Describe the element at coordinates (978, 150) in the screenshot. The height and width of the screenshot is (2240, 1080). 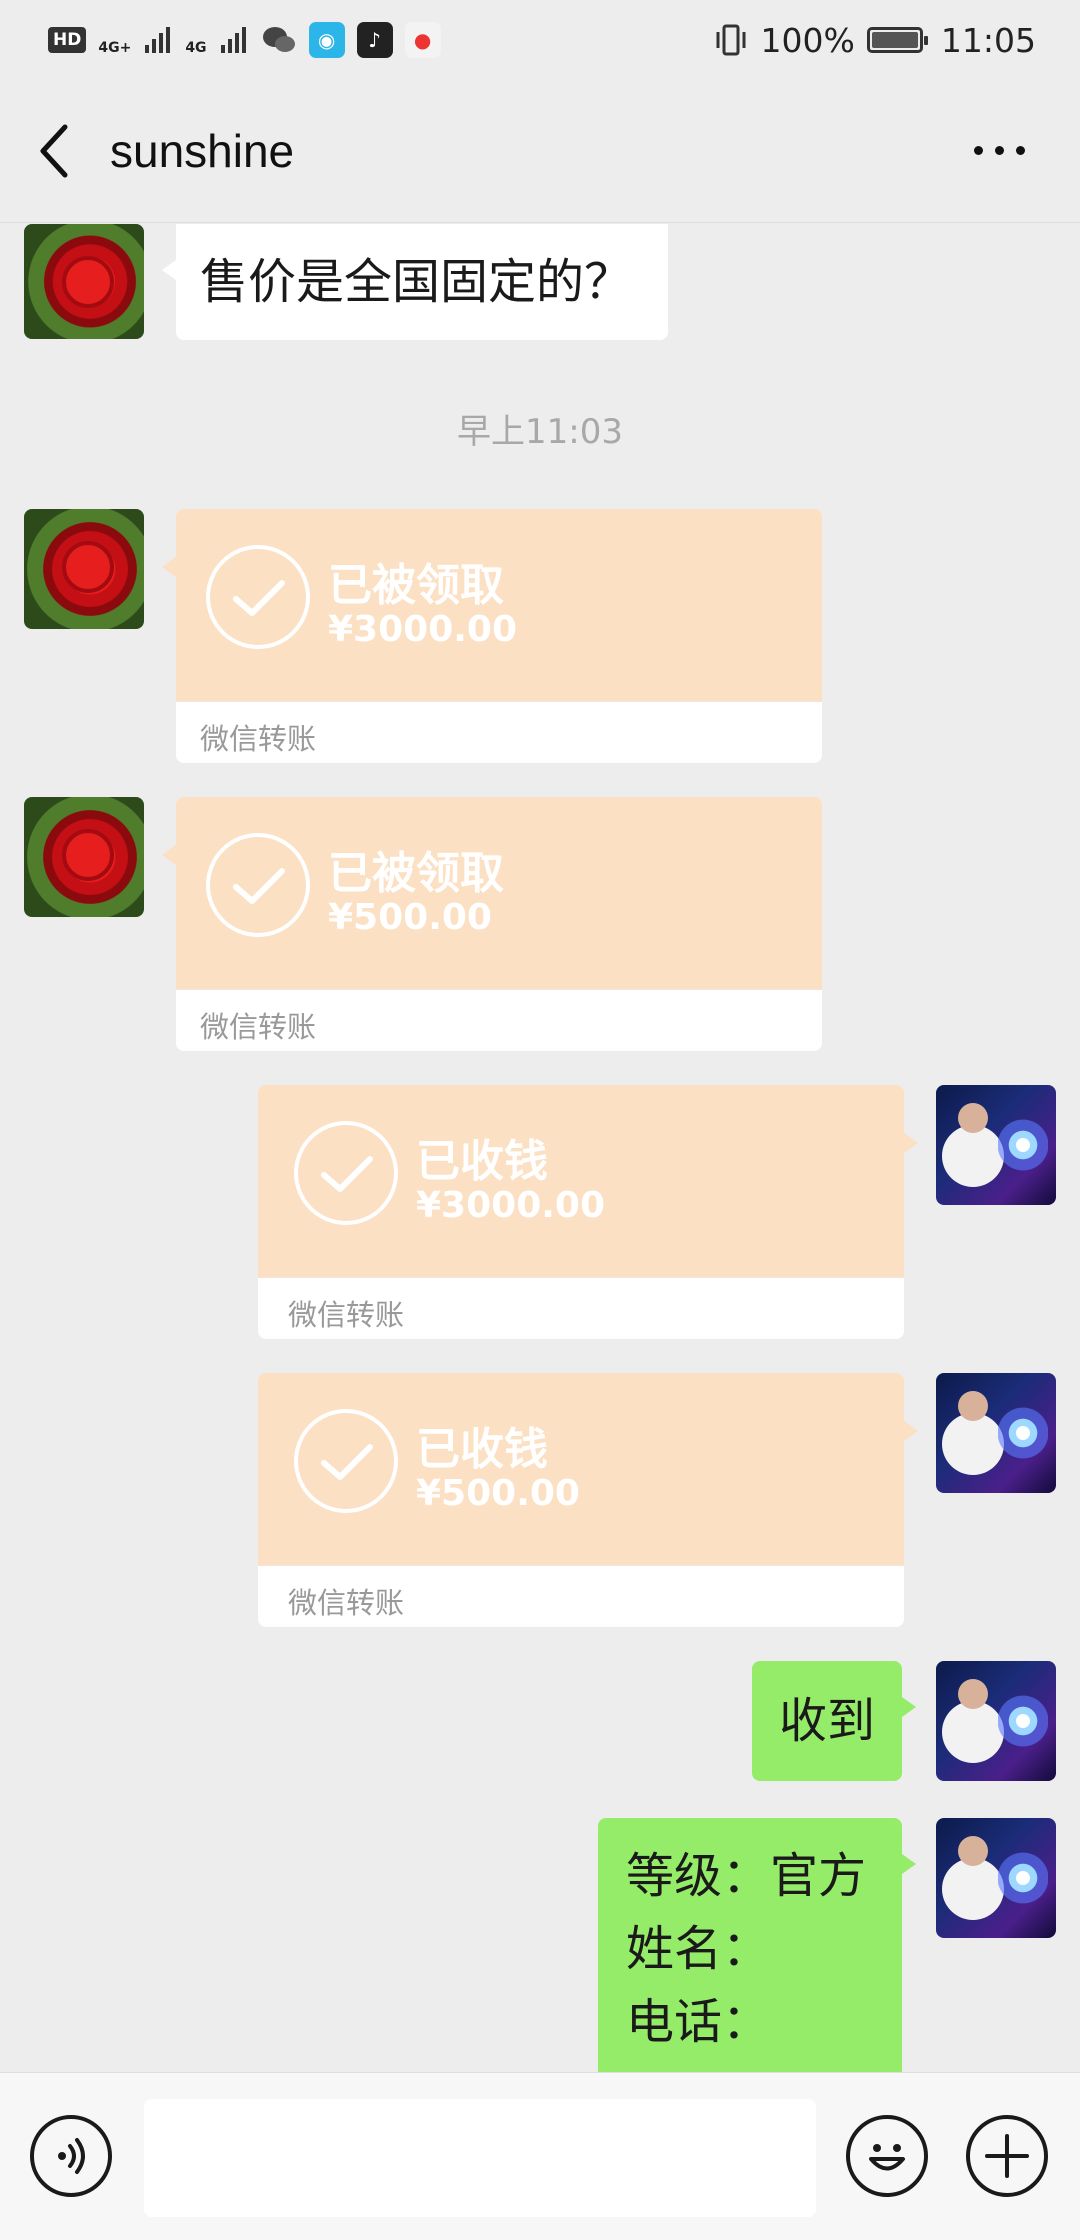
I see `more-horizontal-icon` at that location.